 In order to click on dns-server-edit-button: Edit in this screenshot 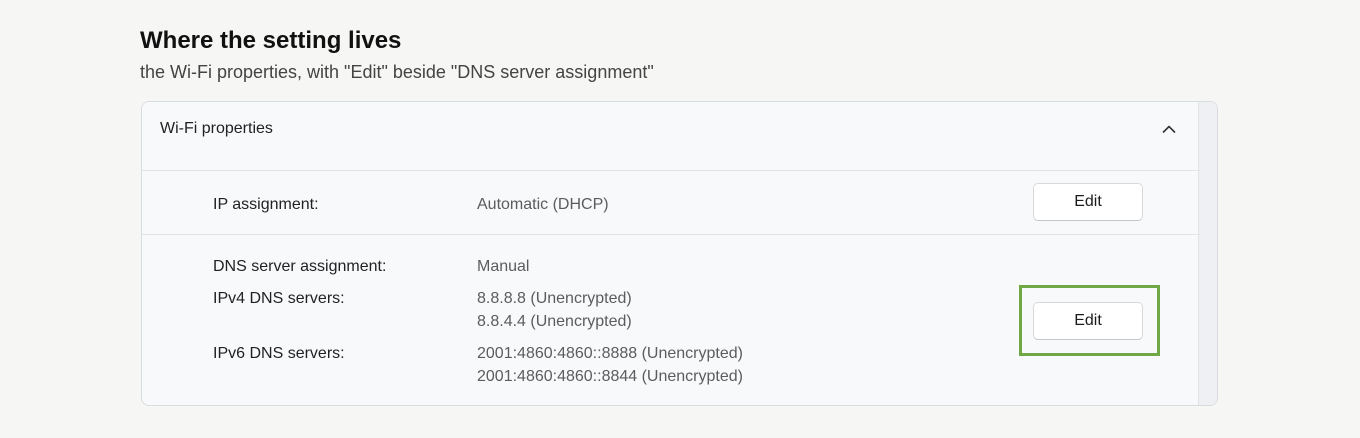, I will do `click(1088, 321)`.